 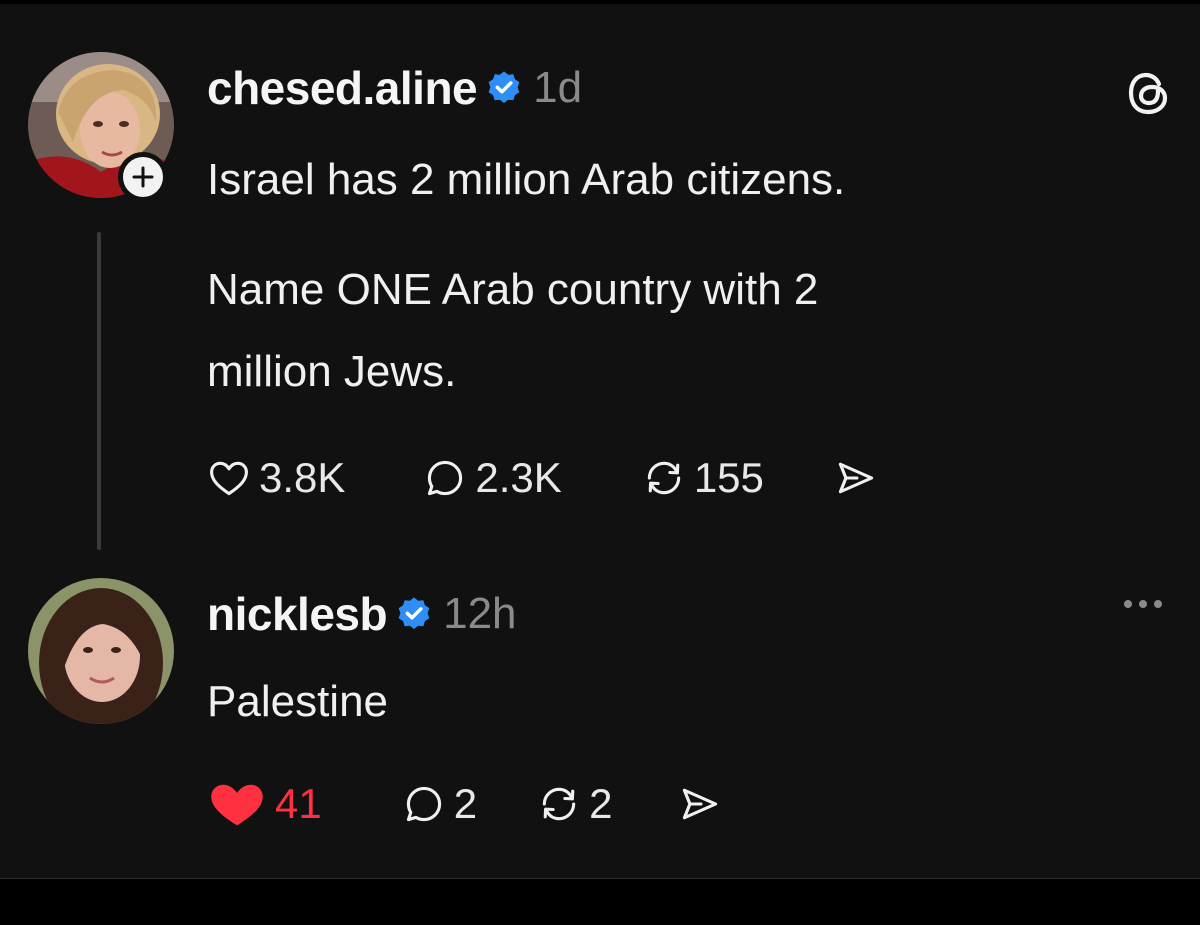 I want to click on avatar-image, so click(x=101, y=651).